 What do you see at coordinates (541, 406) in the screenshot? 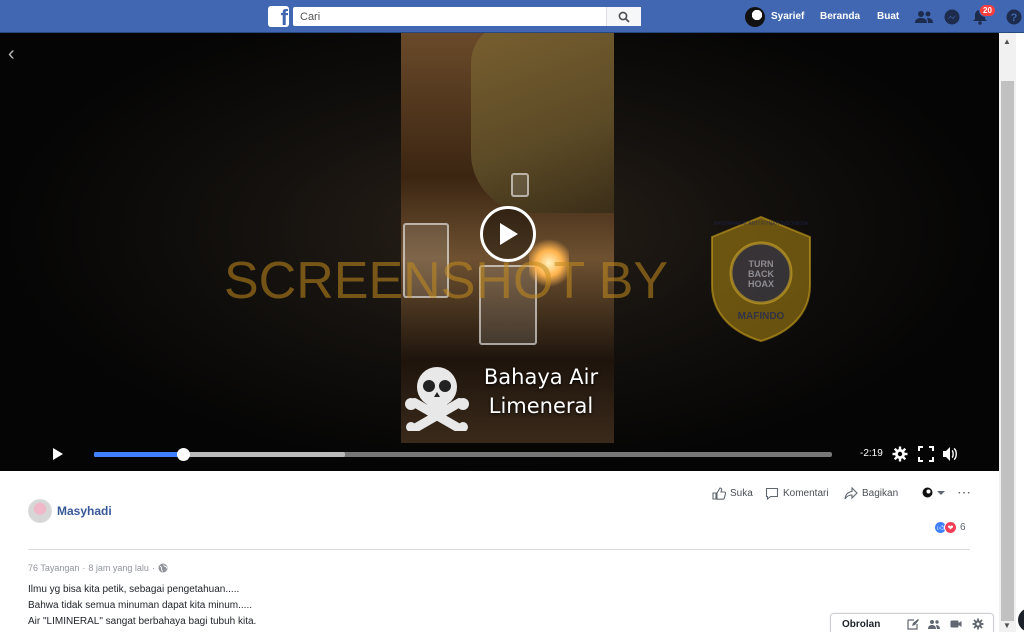
I see `video-caption-line: Limeneral` at bounding box center [541, 406].